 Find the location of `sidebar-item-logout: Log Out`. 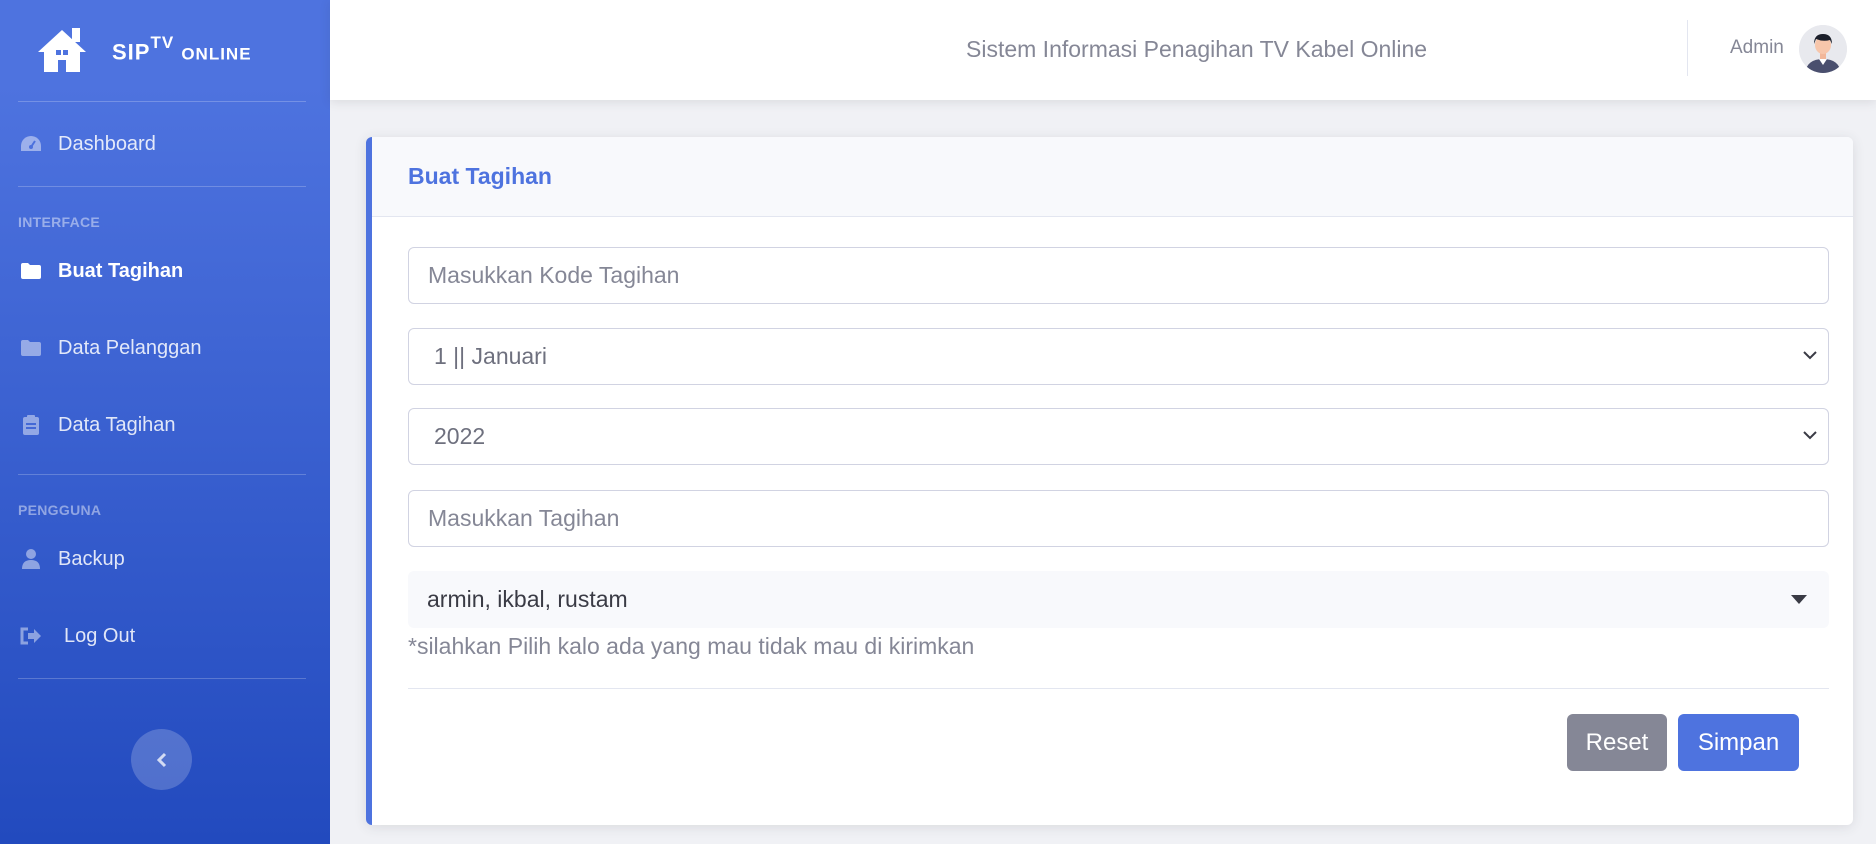

sidebar-item-logout: Log Out is located at coordinates (165, 636).